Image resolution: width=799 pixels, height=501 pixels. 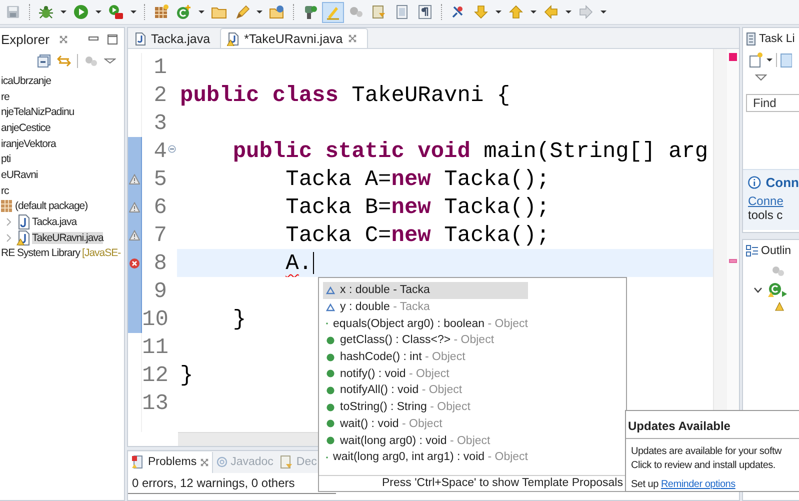 I want to click on play-icon, so click(x=81, y=12).